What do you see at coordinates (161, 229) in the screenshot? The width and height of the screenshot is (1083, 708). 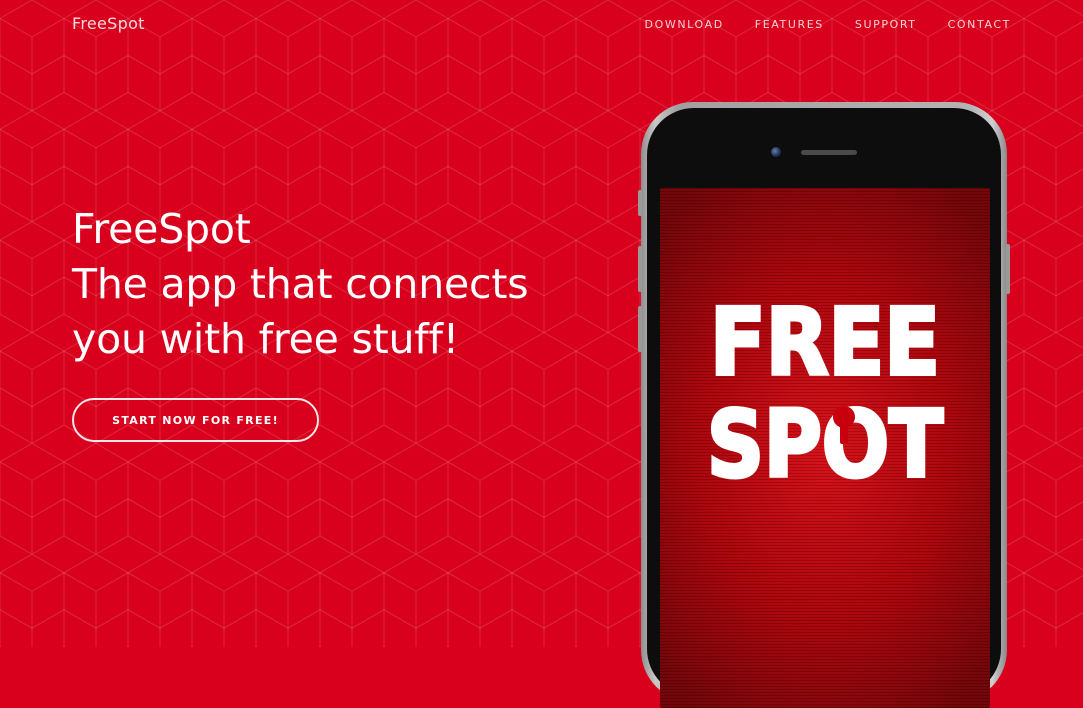 I see `hero-title-line-1: FreeSpot` at bounding box center [161, 229].